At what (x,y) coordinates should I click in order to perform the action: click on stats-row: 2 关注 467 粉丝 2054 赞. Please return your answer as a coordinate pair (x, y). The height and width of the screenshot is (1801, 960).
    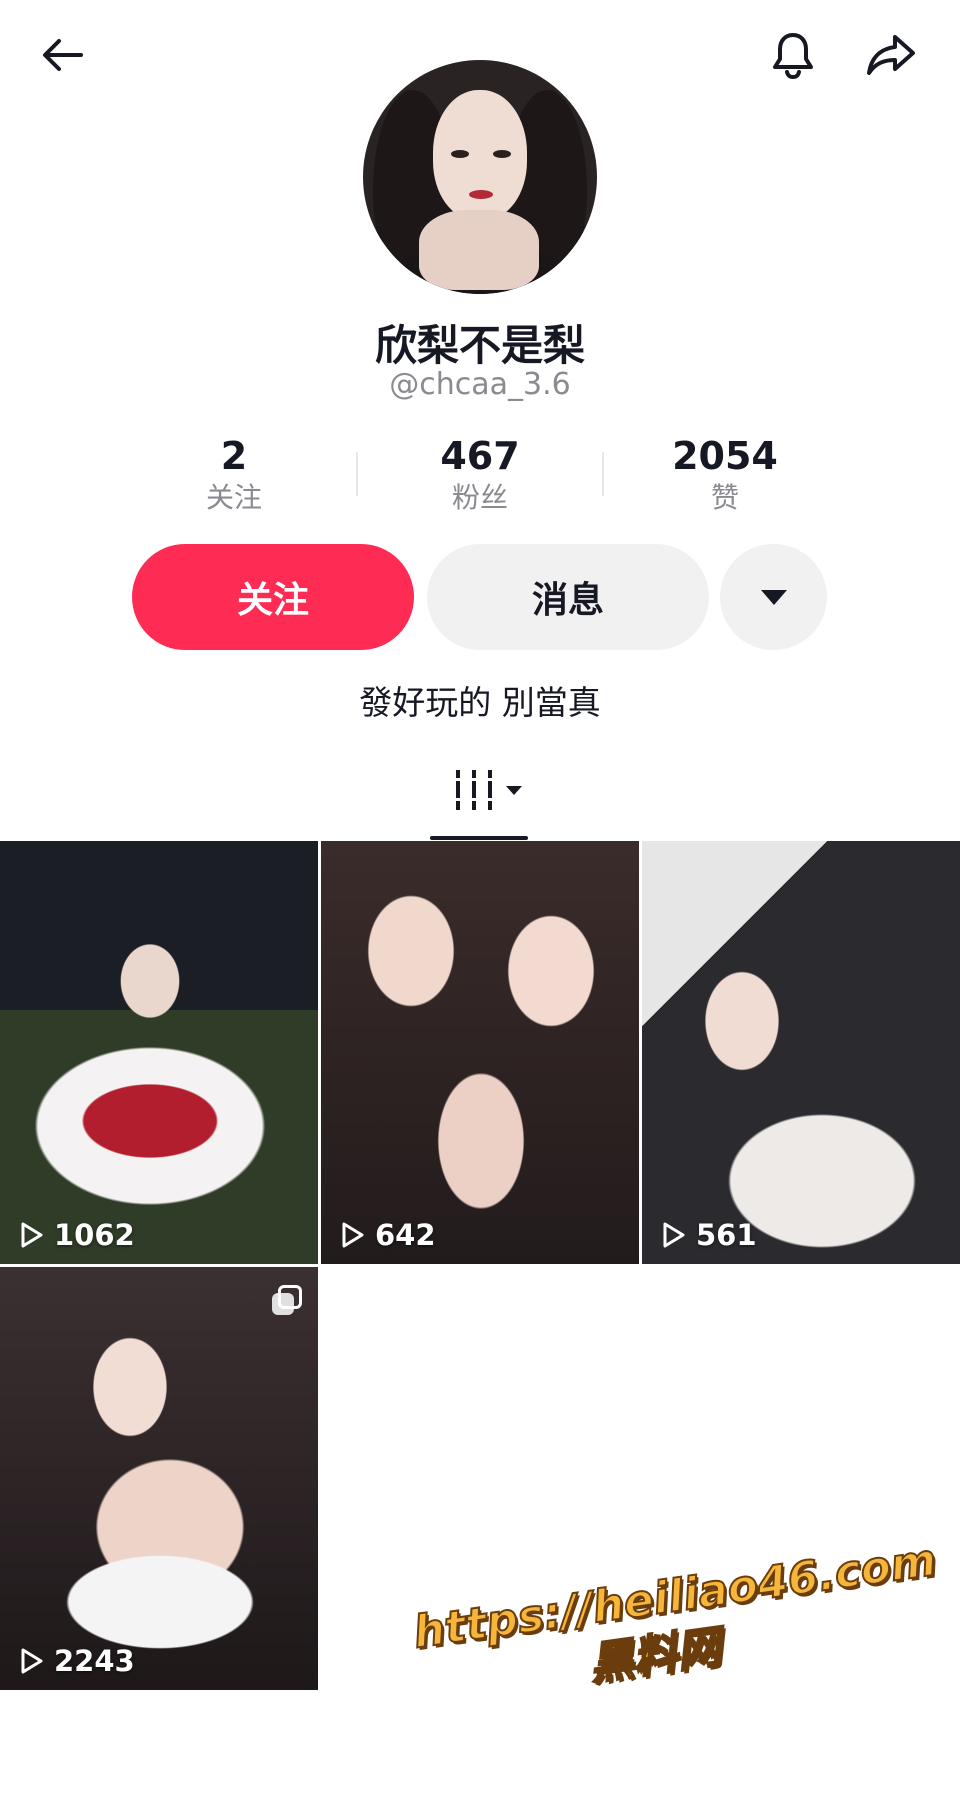
    Looking at the image, I should click on (480, 477).